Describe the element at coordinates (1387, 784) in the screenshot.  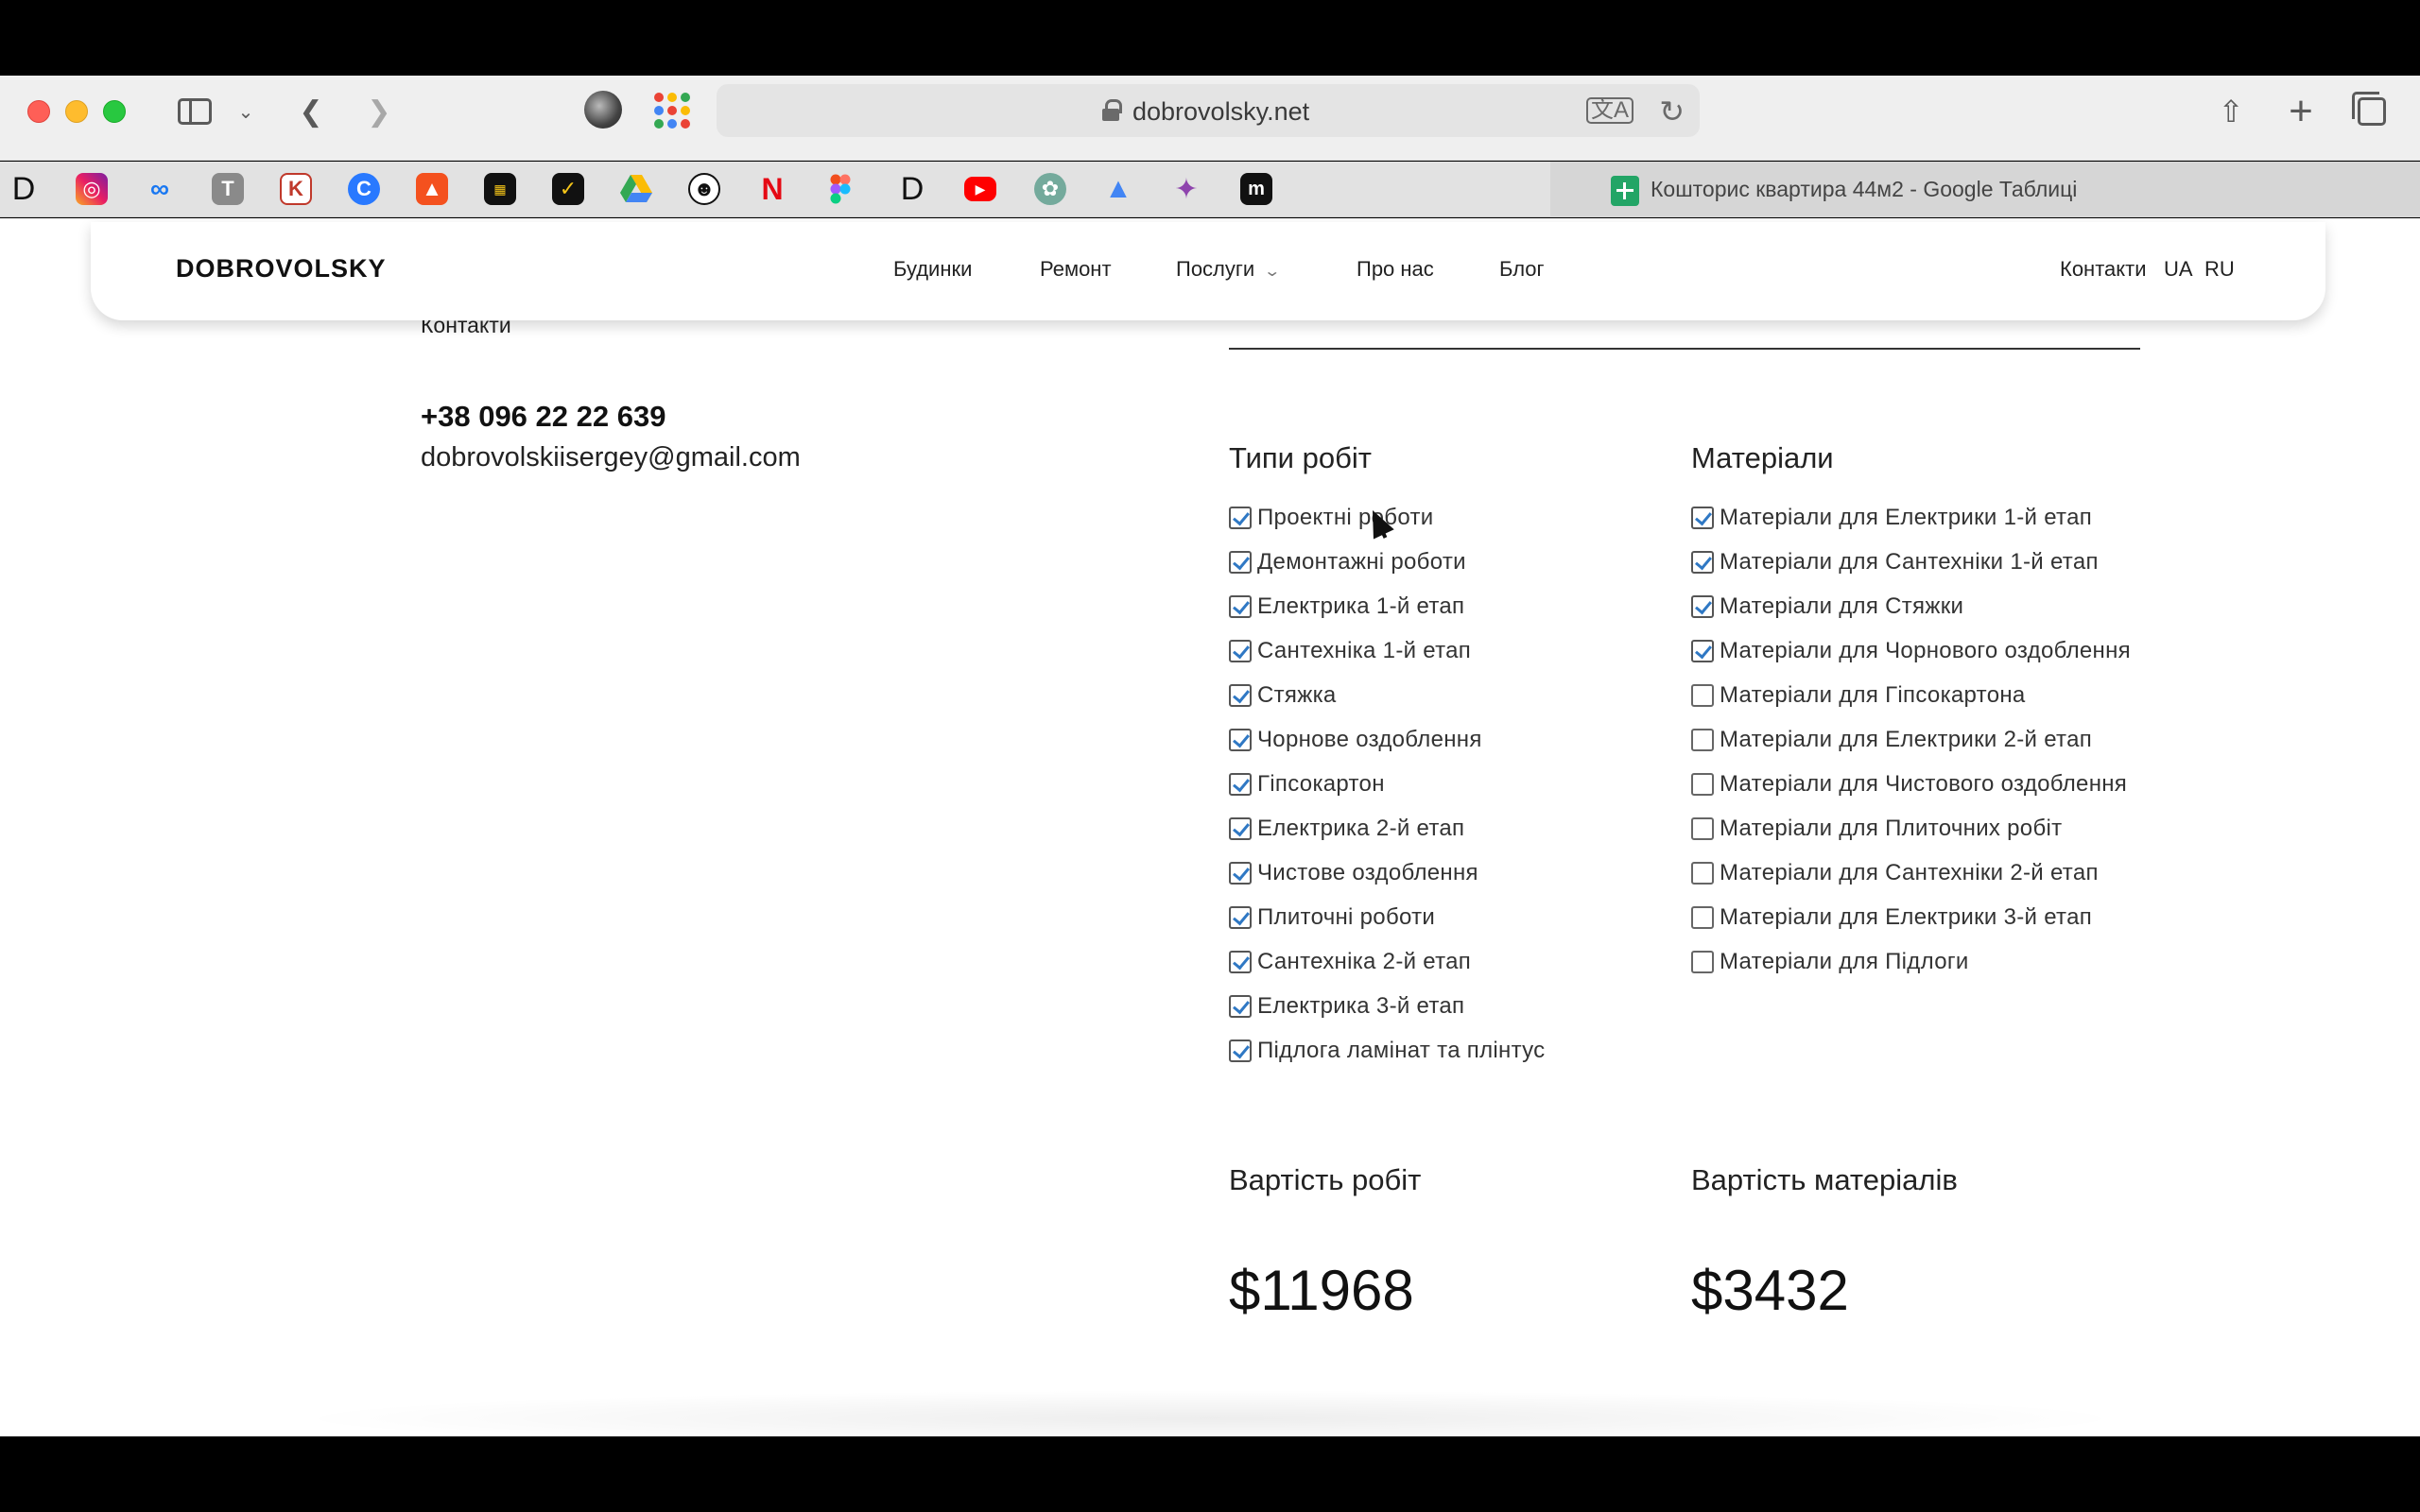
I see `work-type-option: Гіпсокартон` at that location.